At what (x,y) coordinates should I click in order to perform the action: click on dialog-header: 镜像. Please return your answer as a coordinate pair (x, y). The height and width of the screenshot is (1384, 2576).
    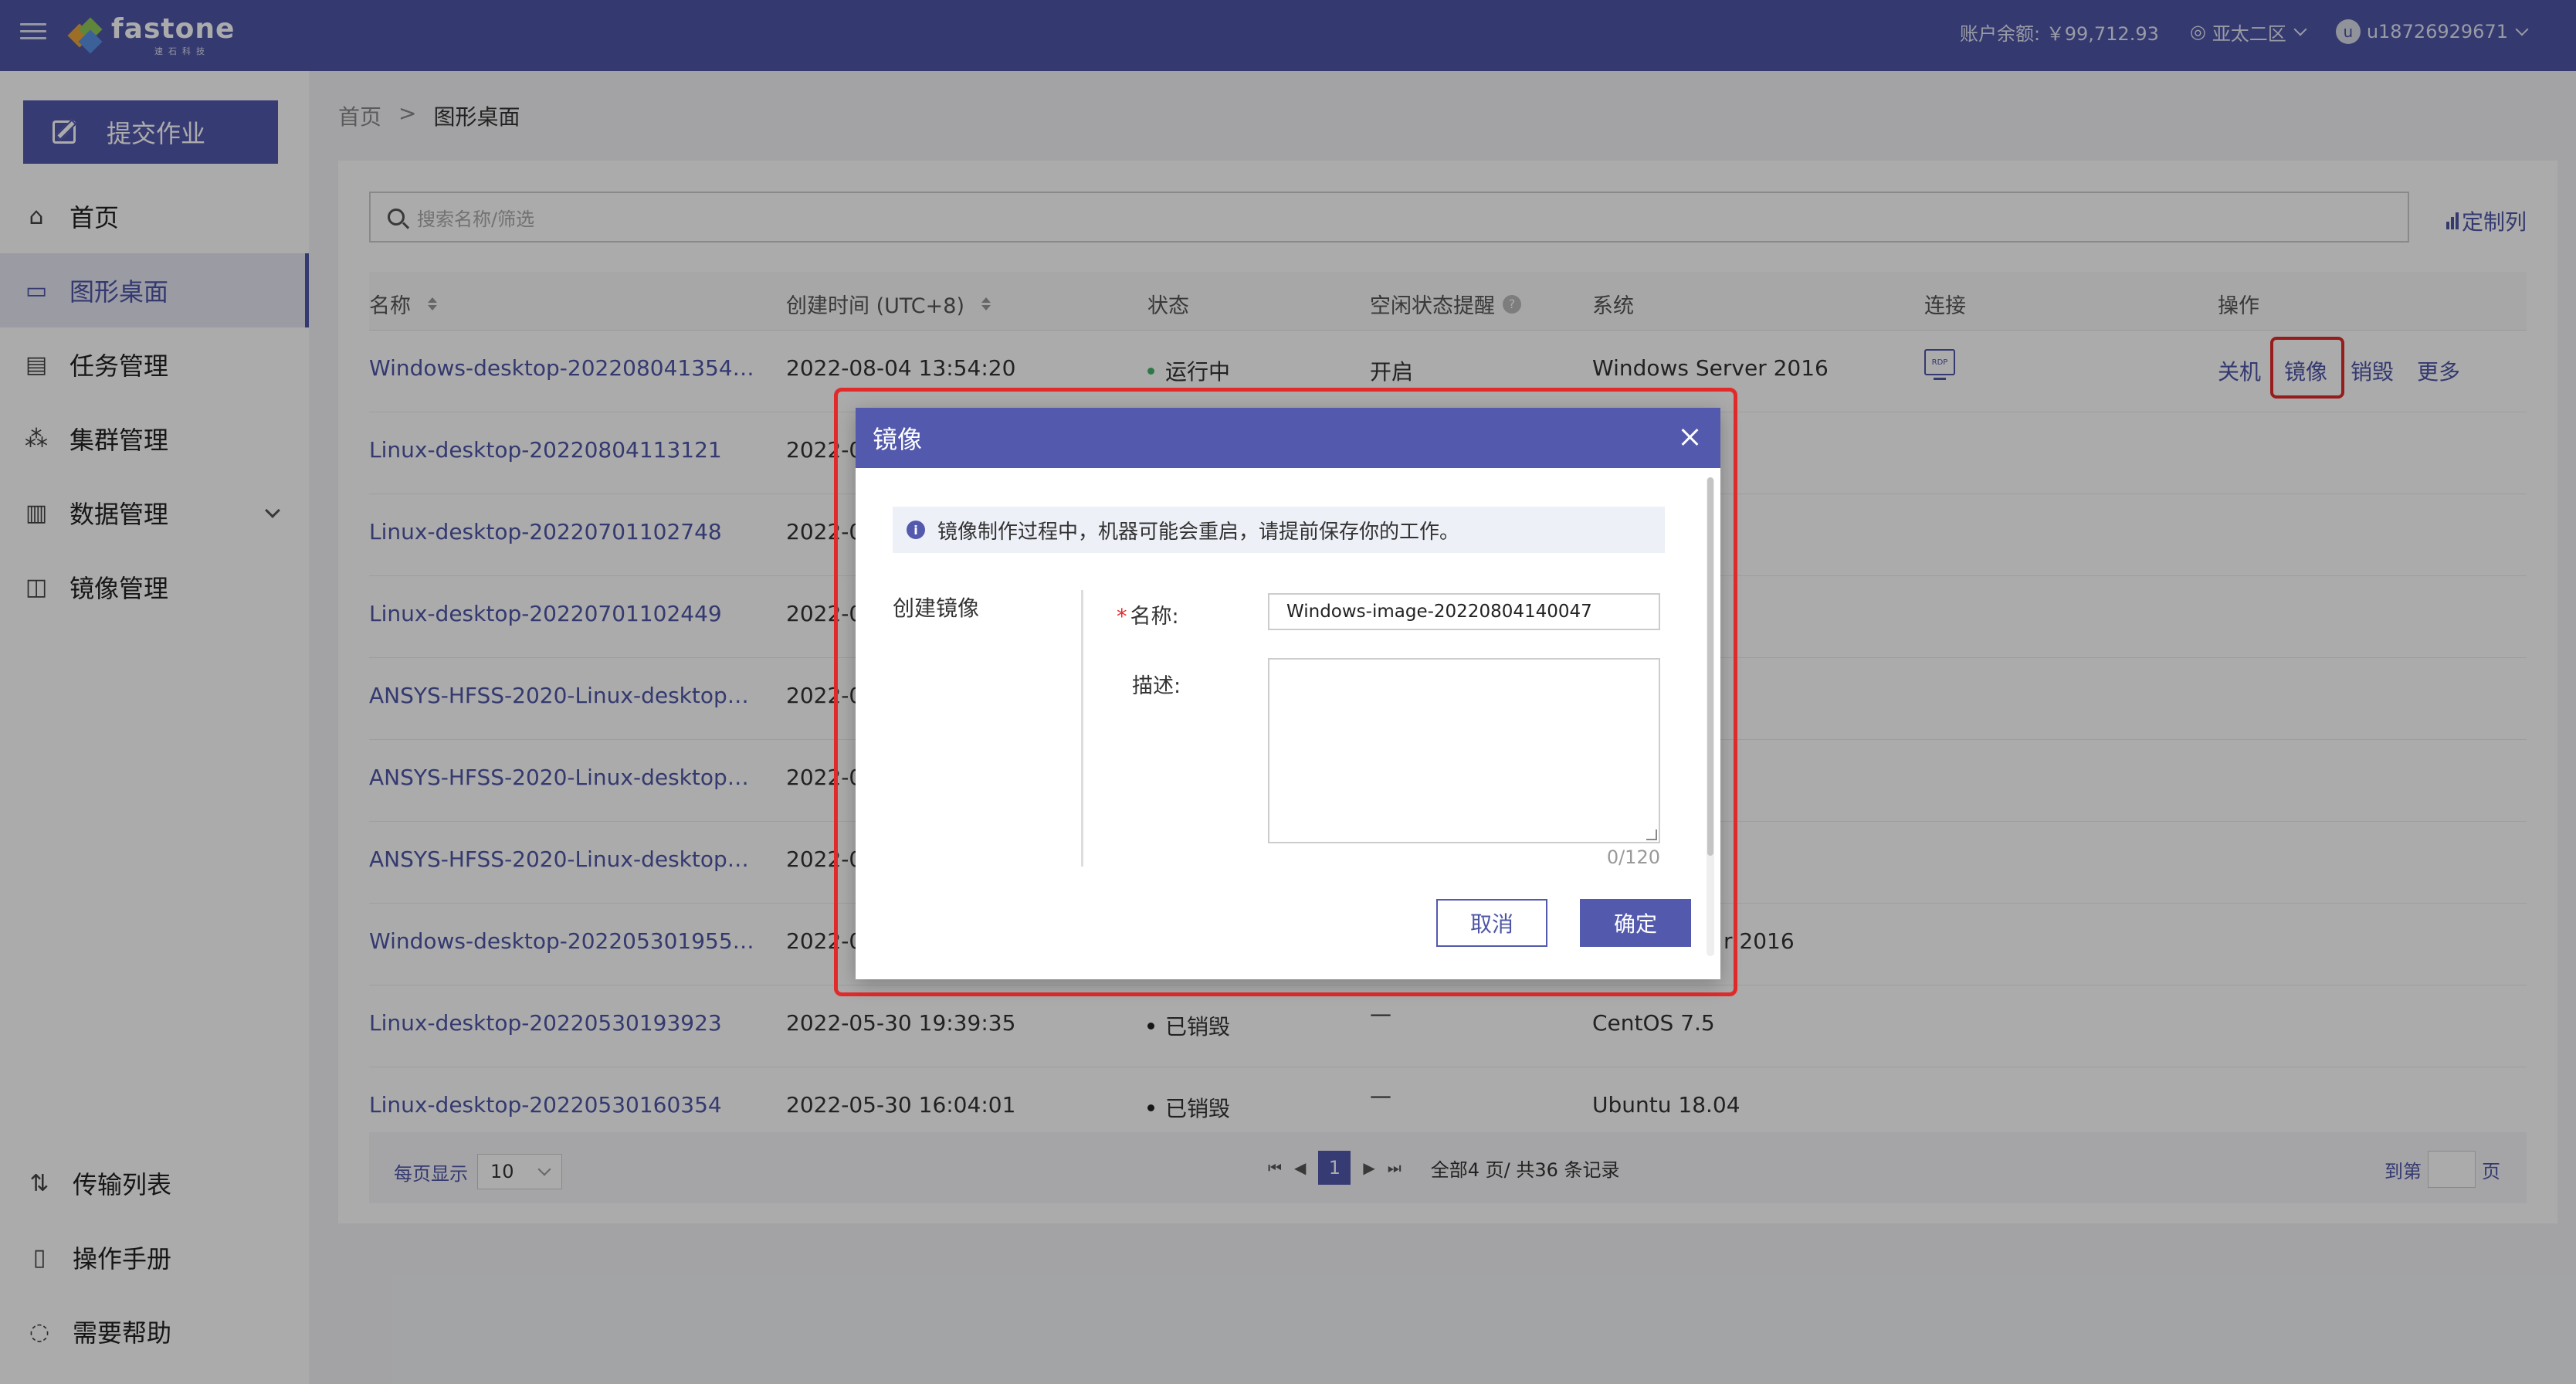
    Looking at the image, I should click on (1288, 438).